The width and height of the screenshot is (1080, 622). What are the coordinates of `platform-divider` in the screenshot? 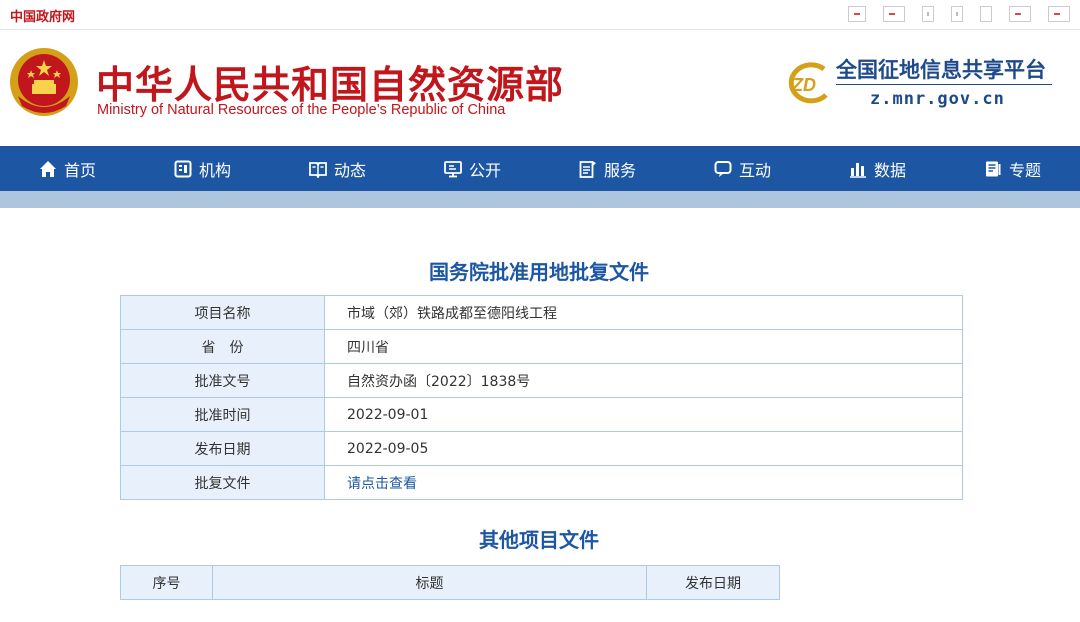 It's located at (944, 84).